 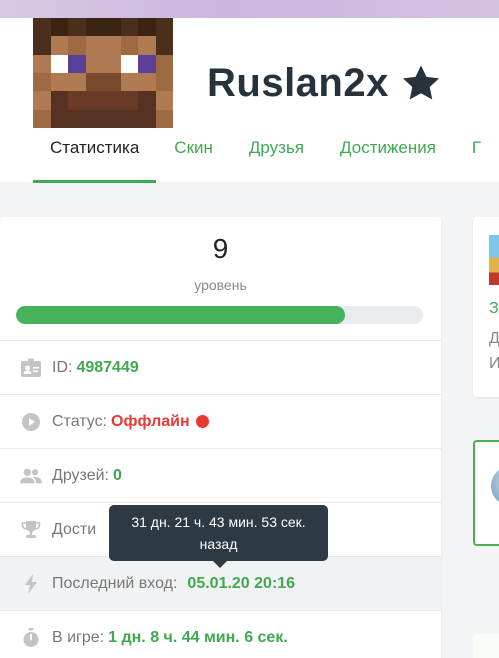 I want to click on status-value: Оффлайн, so click(x=150, y=421).